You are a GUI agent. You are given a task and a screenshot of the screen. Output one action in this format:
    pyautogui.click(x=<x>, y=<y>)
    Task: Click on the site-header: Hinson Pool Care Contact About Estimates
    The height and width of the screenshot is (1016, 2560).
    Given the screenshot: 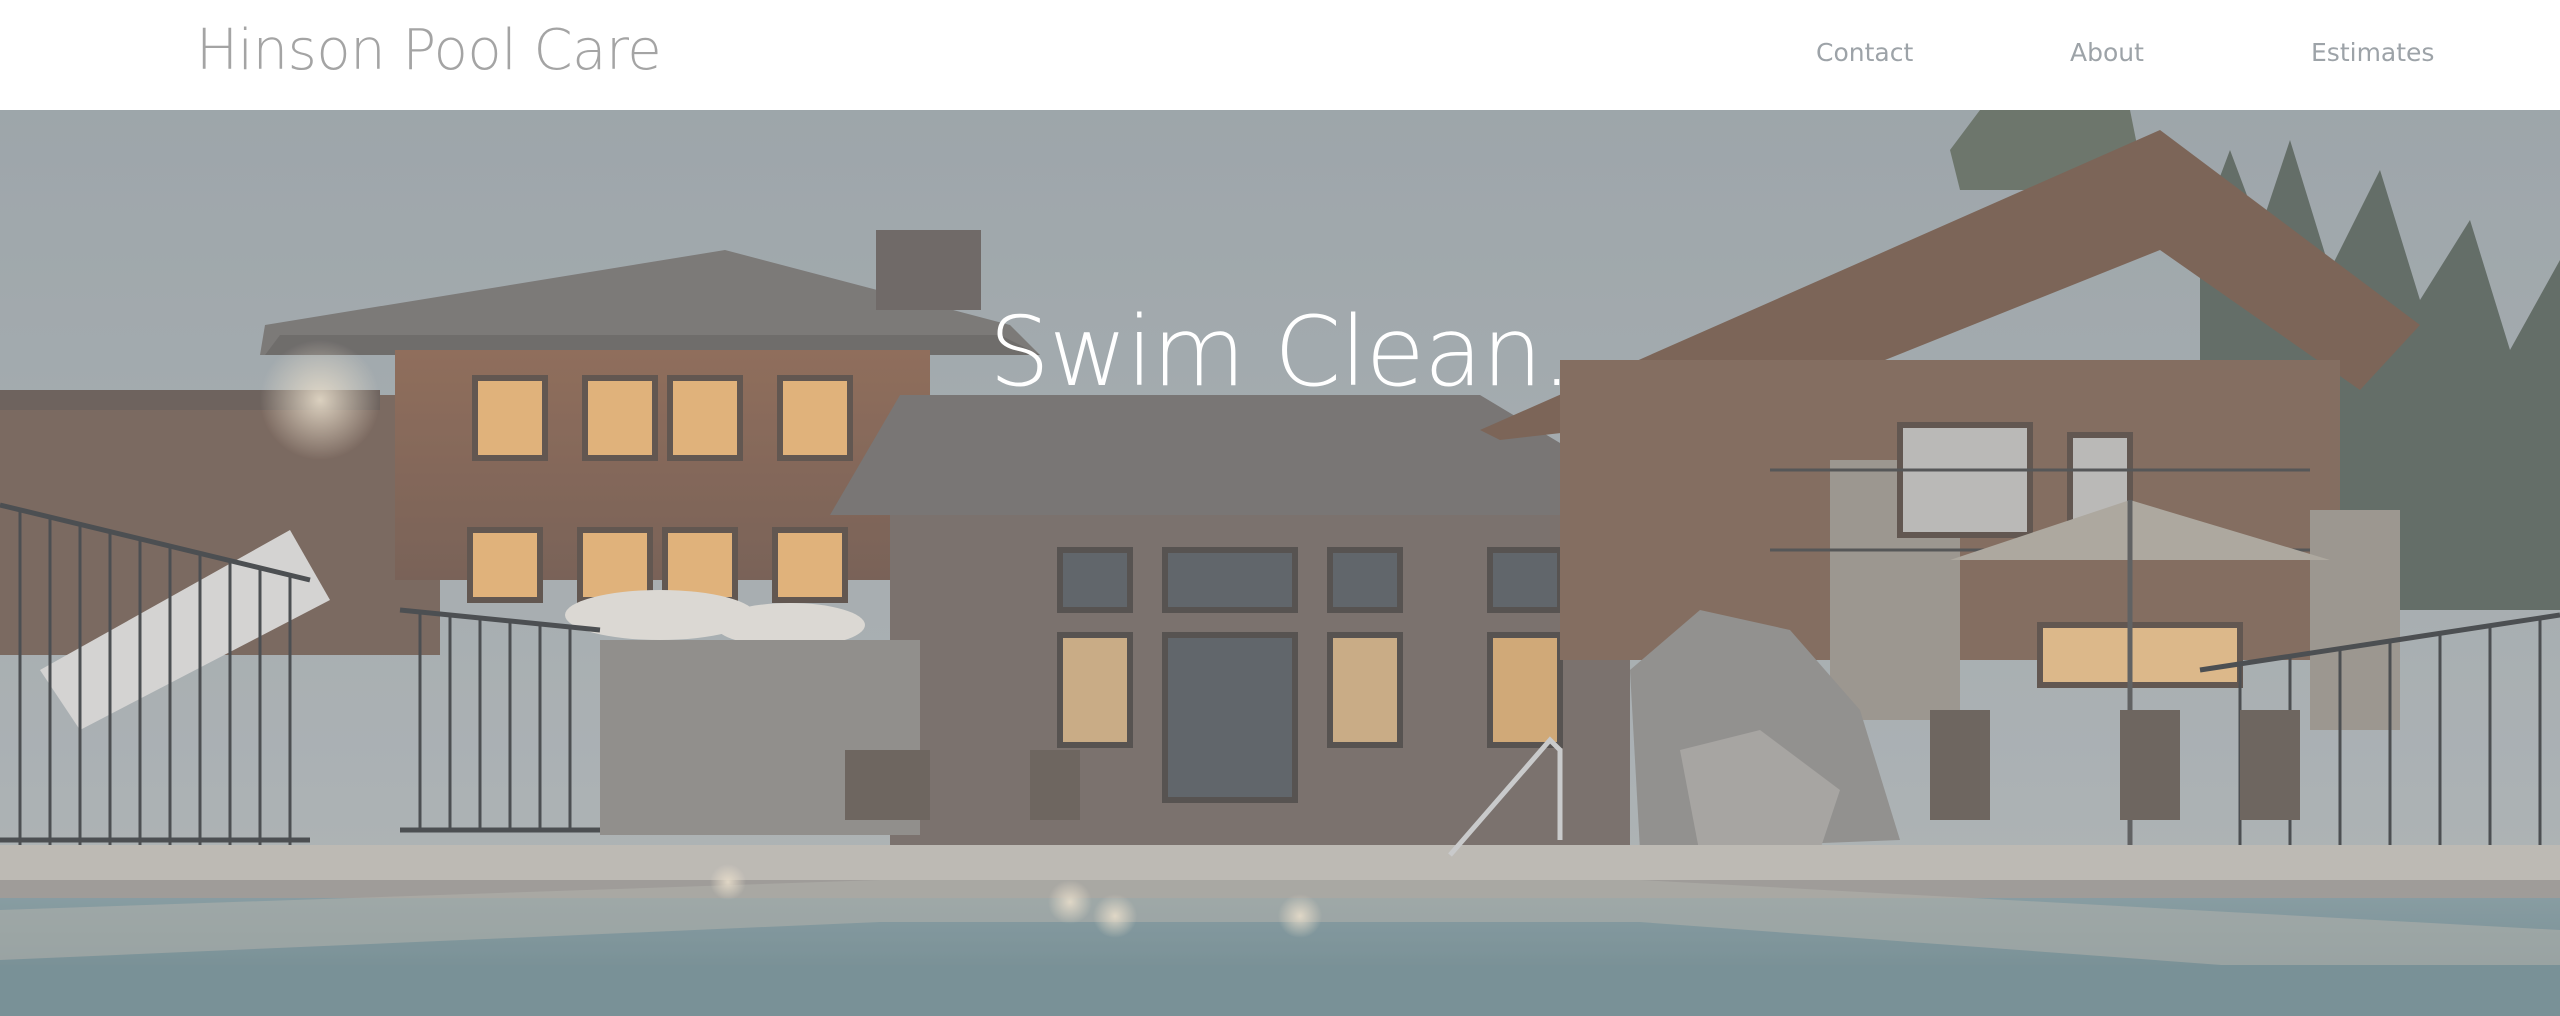 What is the action you would take?
    pyautogui.click(x=1280, y=55)
    